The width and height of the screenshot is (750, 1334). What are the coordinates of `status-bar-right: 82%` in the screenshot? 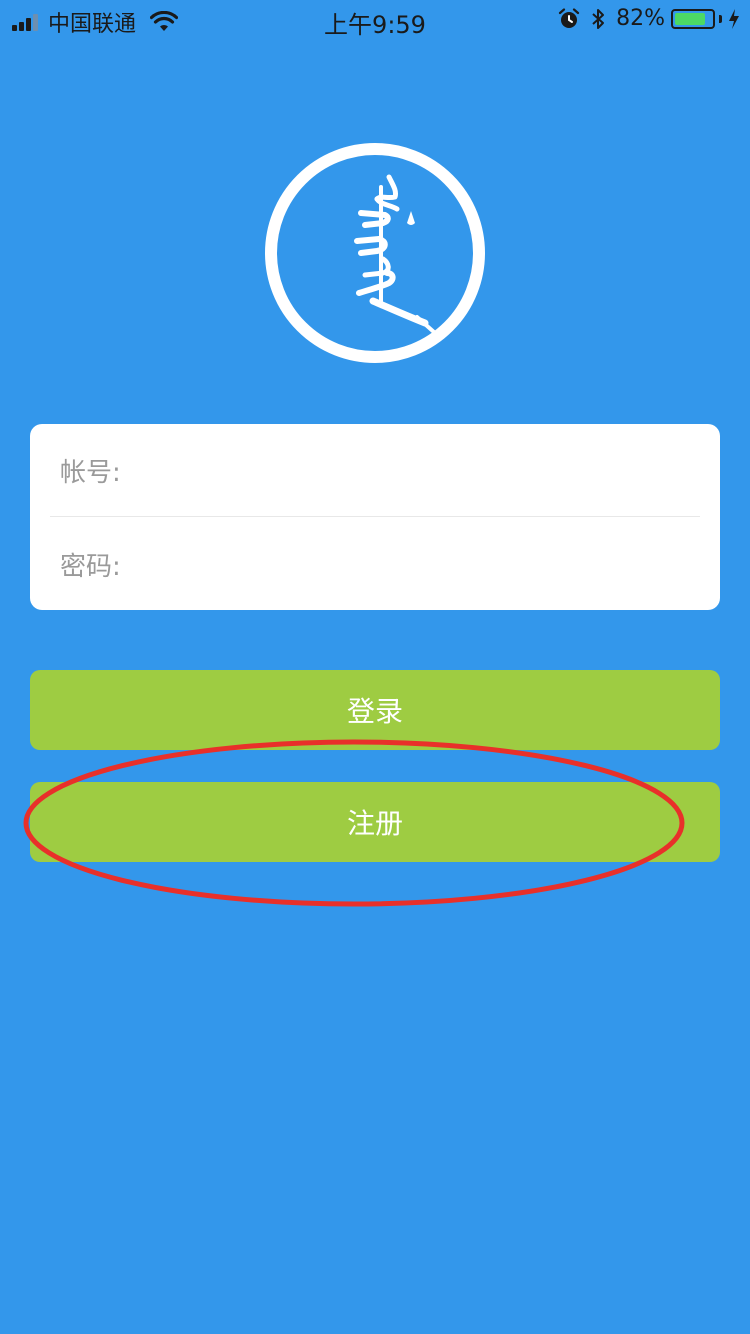 It's located at (649, 18).